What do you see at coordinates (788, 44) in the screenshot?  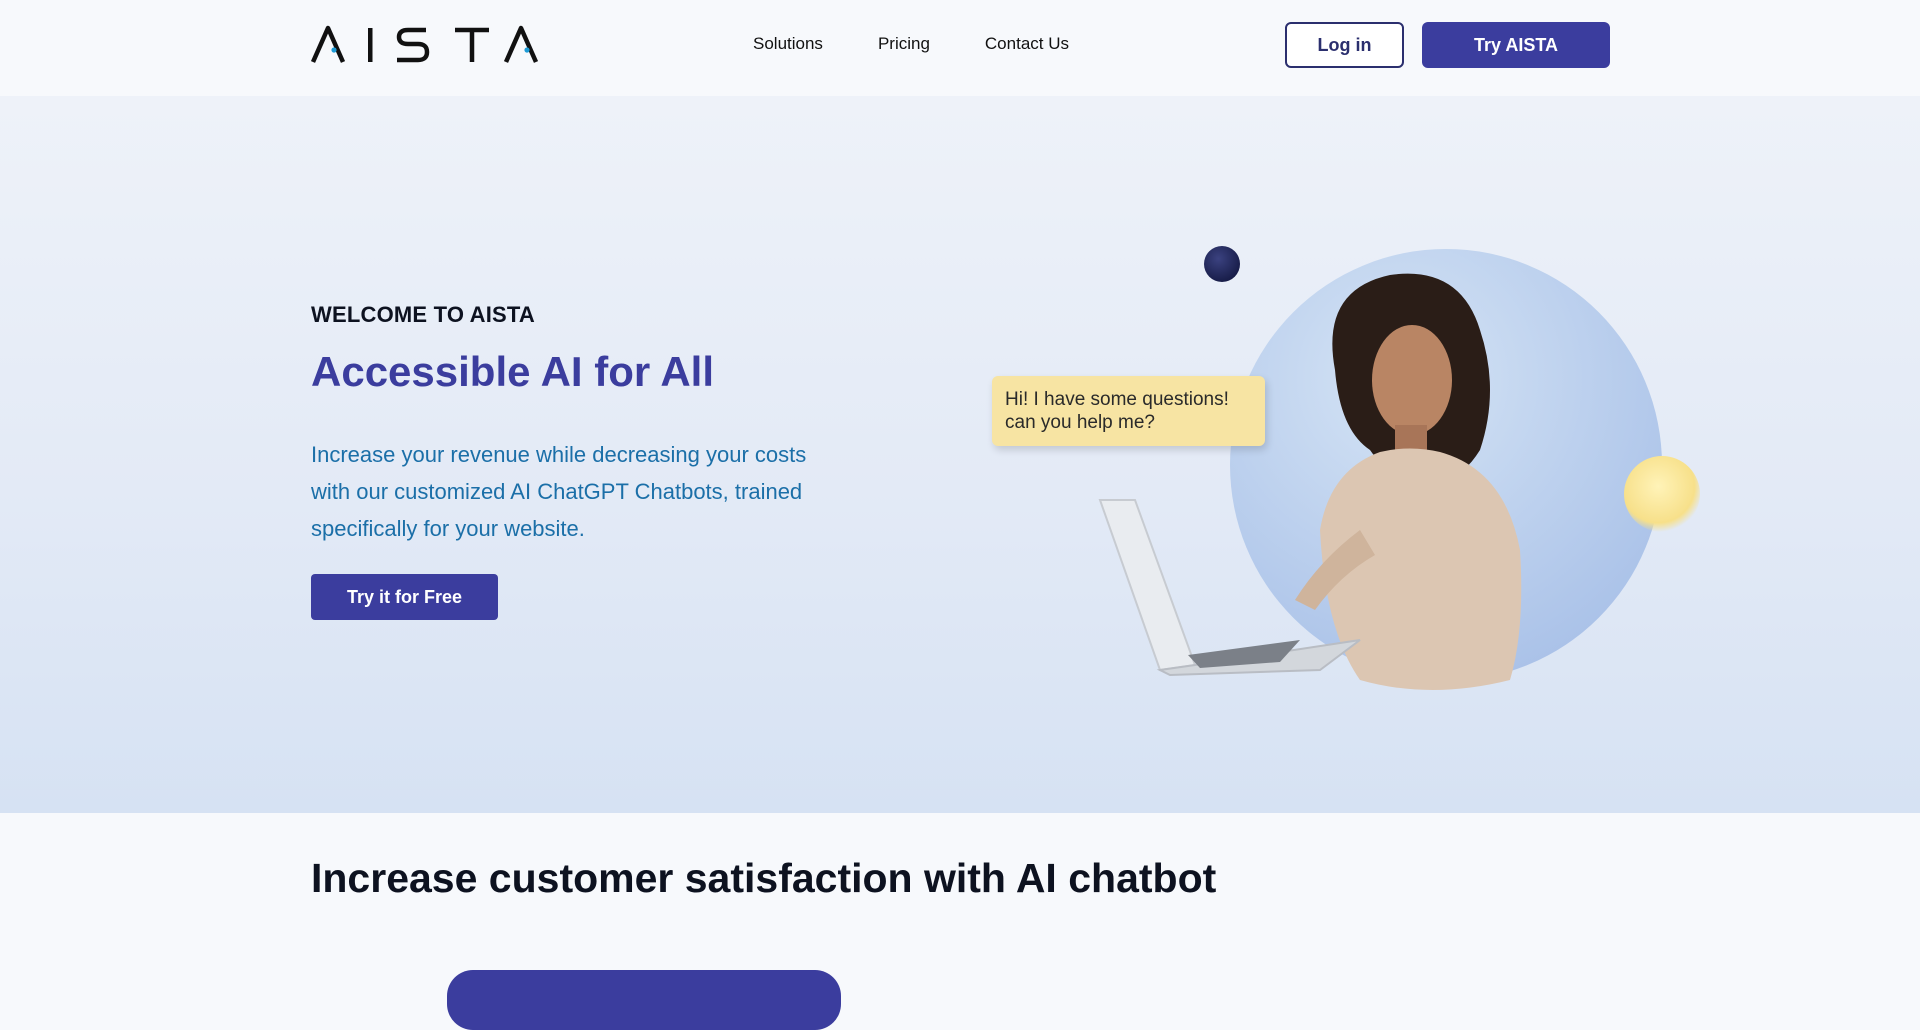 I see `nav-solutions: Solutions` at bounding box center [788, 44].